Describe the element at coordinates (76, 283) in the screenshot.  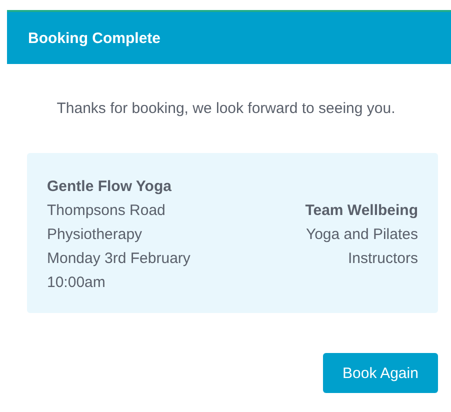
I see `booking-detail: 10:00am` at that location.